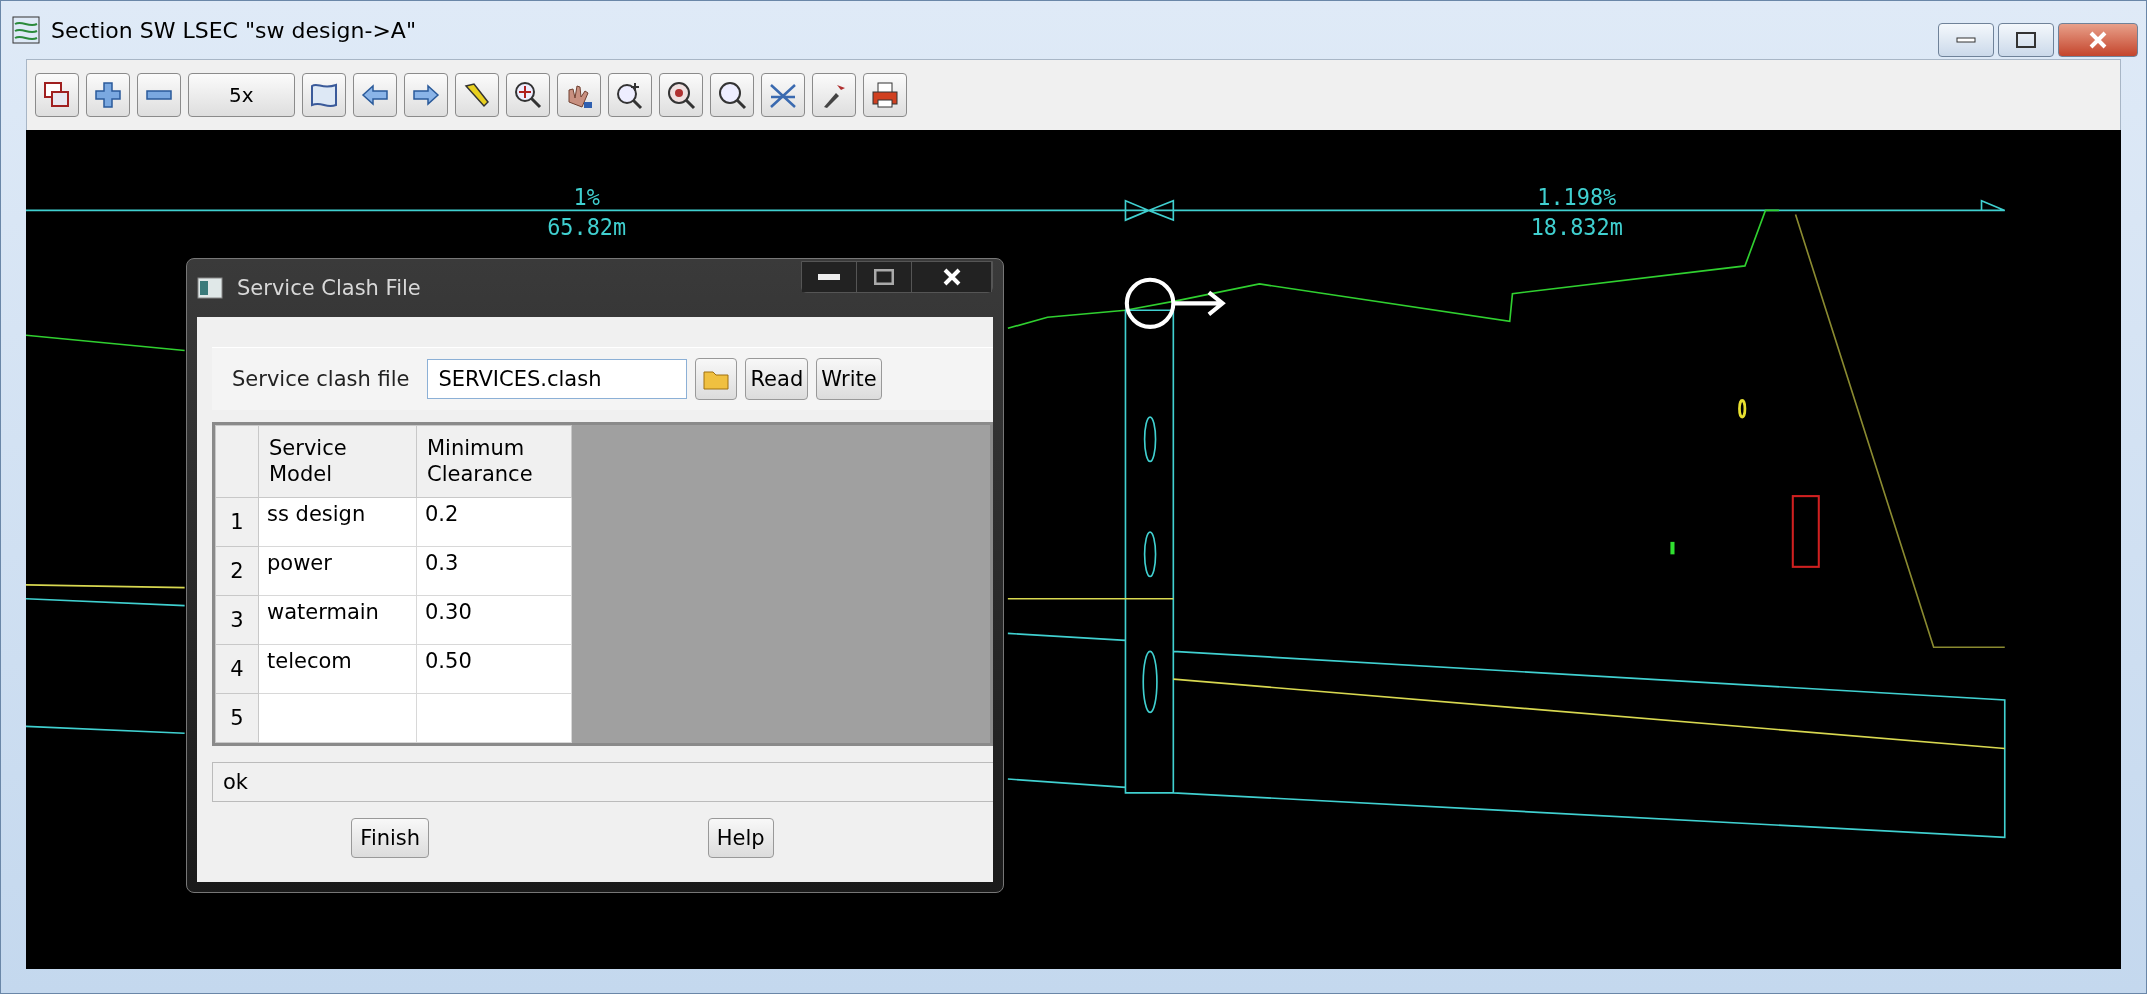 This screenshot has width=2147, height=994. I want to click on dialog-app-icon, so click(210, 288).